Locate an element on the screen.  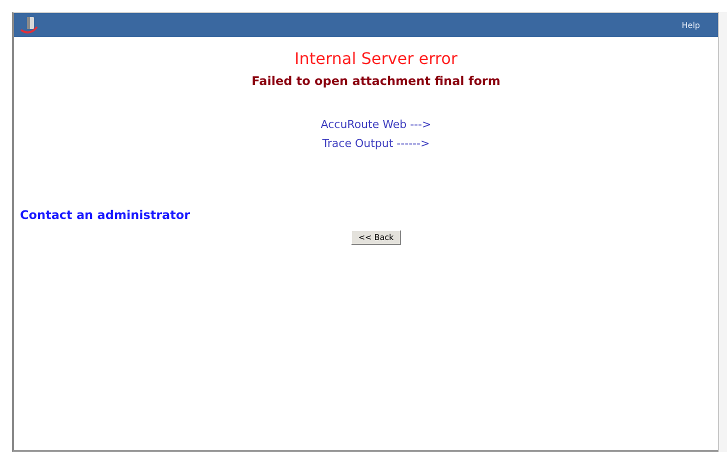
contact-text: Contact an administrator is located at coordinates (105, 215).